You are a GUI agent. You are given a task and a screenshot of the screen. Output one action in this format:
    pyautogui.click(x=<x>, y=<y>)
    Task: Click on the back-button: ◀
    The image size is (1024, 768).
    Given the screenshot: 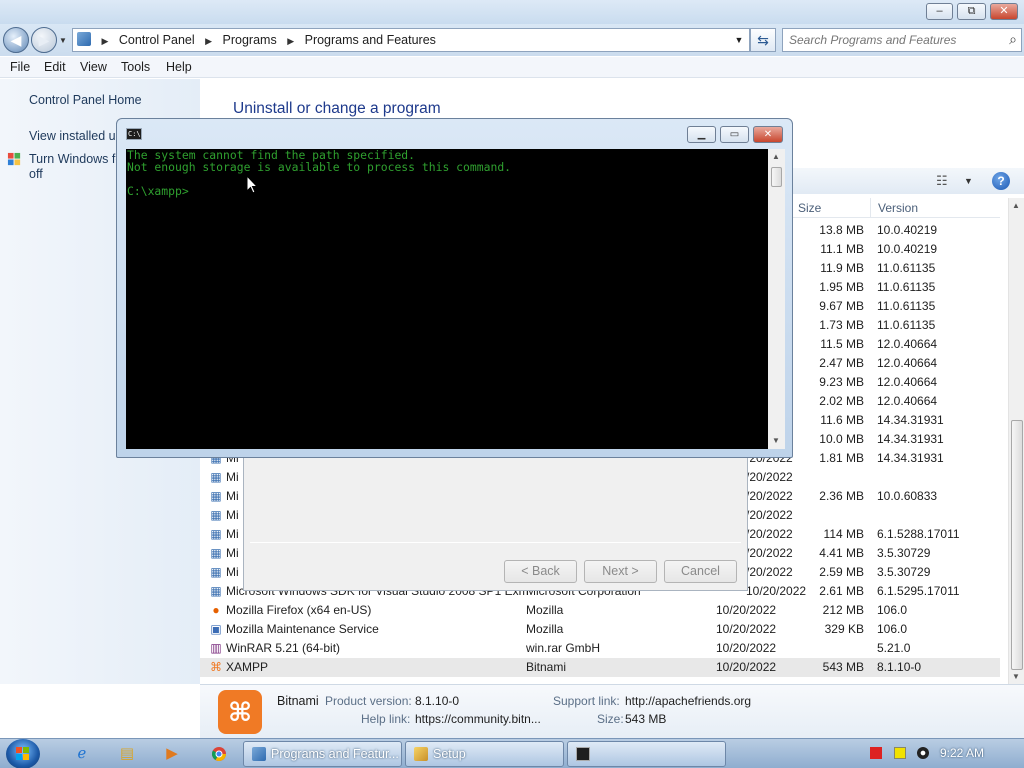 What is the action you would take?
    pyautogui.click(x=16, y=40)
    